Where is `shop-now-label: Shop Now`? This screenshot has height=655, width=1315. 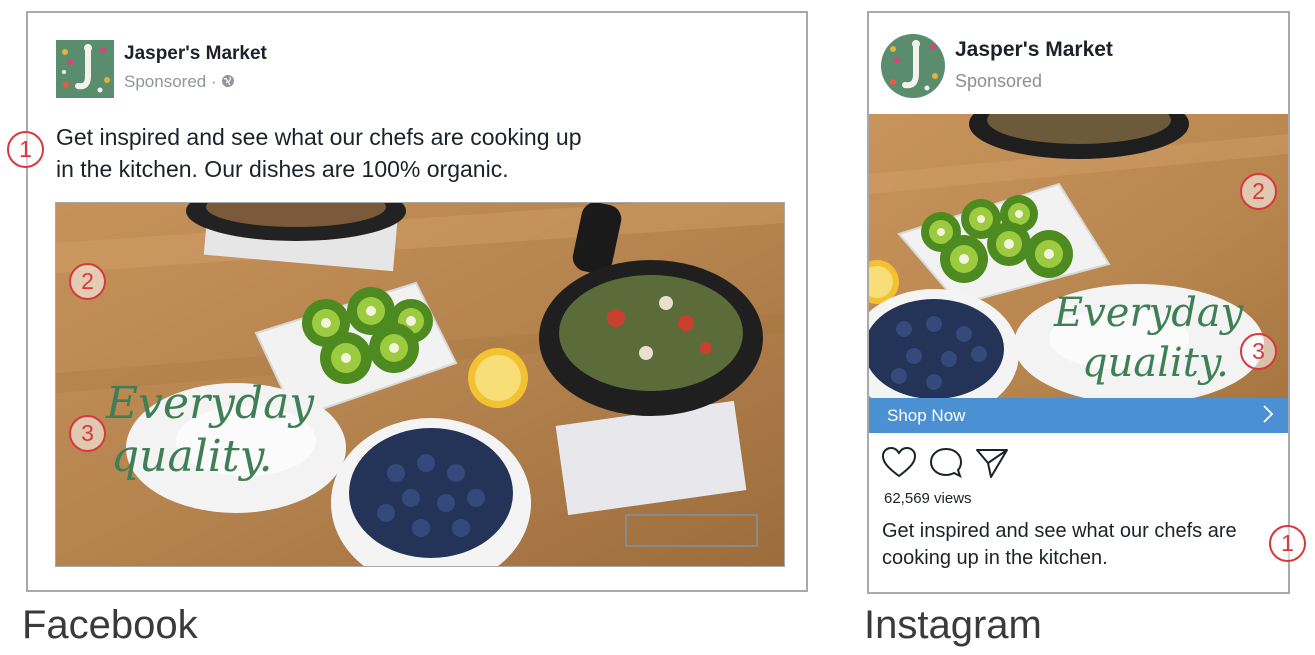
shop-now-label: Shop Now is located at coordinates (926, 415).